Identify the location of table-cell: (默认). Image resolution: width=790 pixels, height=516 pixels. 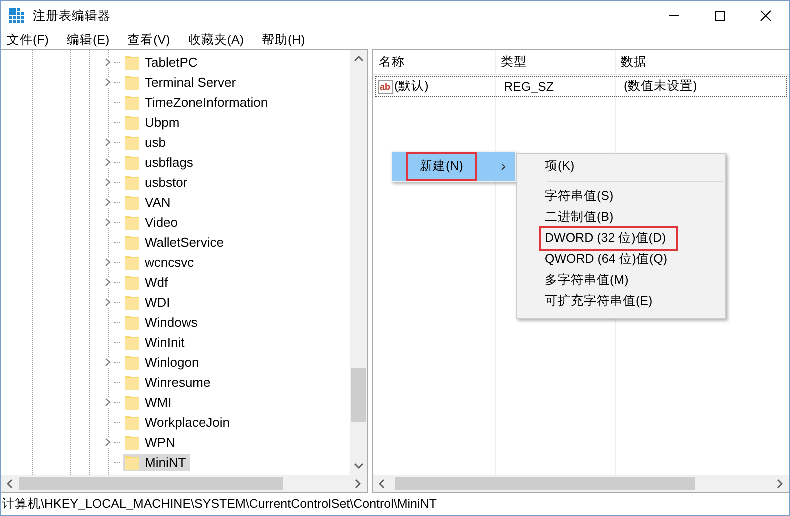
(411, 86).